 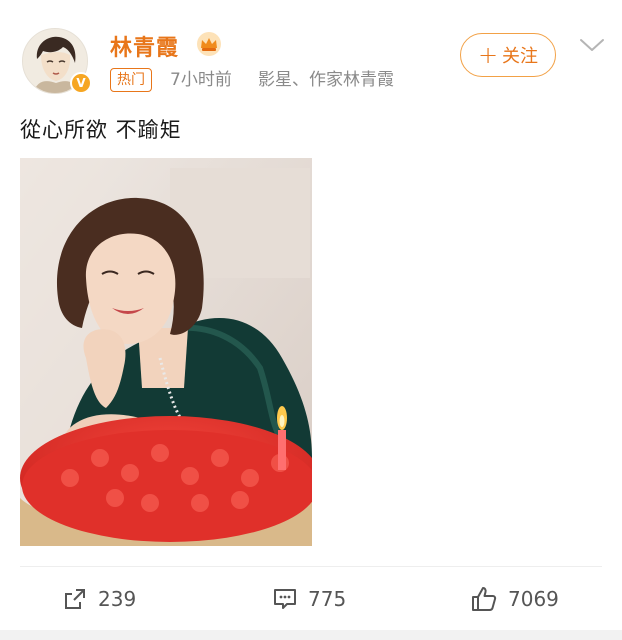 What do you see at coordinates (327, 599) in the screenshot?
I see `comment-count: 775` at bounding box center [327, 599].